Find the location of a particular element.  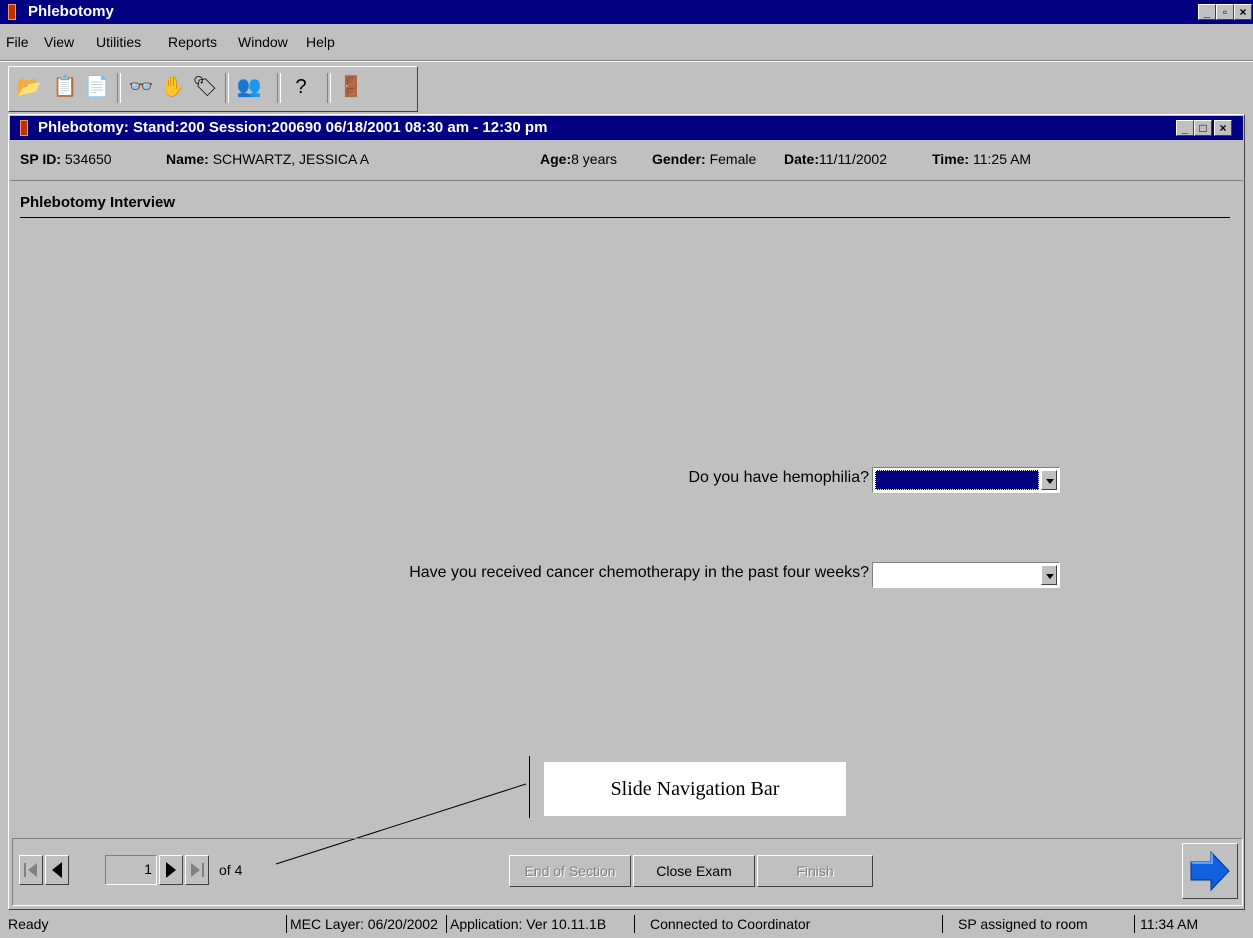

menu-bar: File View Utilities Reports Window Help is located at coordinates (626, 41).